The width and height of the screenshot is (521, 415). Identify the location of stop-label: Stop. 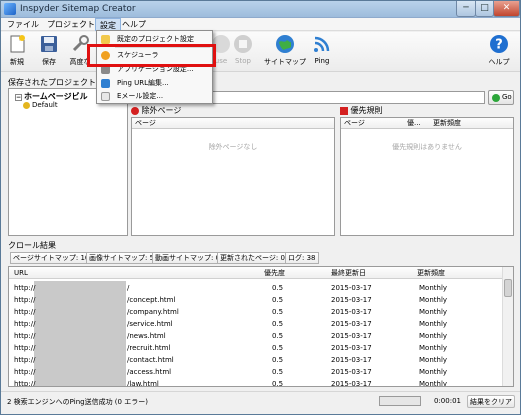
(243, 61).